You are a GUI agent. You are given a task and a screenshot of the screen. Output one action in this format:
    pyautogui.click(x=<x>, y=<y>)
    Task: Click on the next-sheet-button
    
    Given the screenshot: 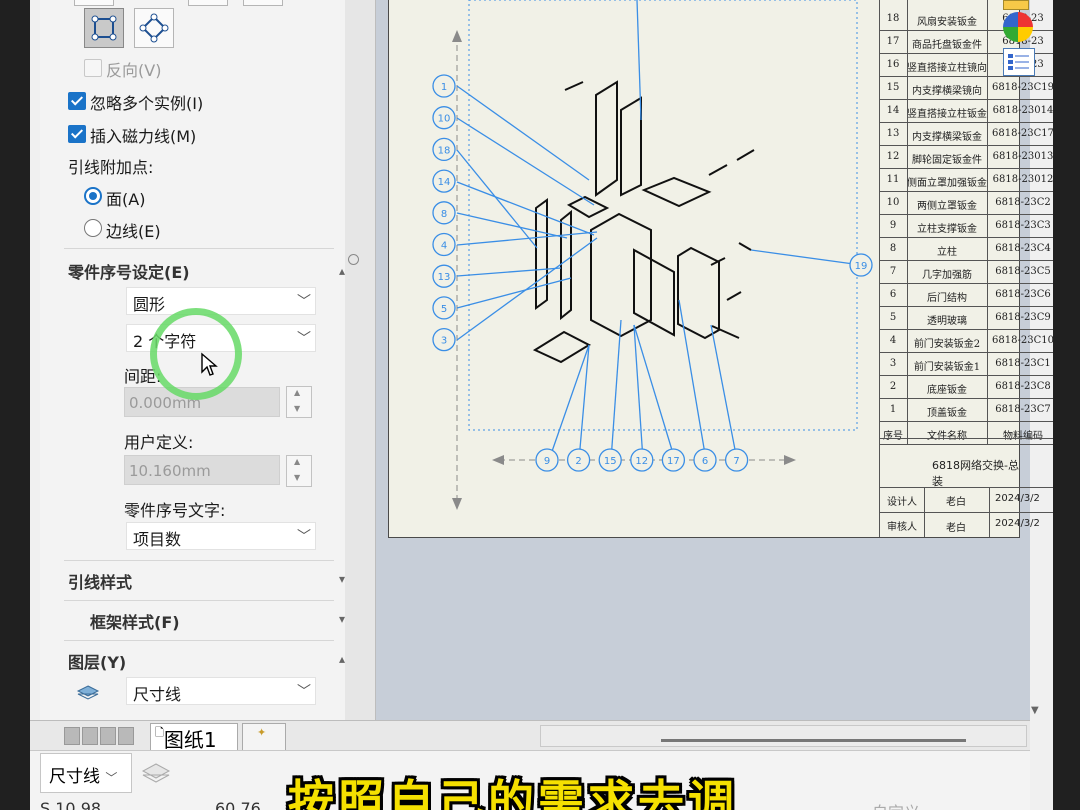 What is the action you would take?
    pyautogui.click(x=108, y=736)
    